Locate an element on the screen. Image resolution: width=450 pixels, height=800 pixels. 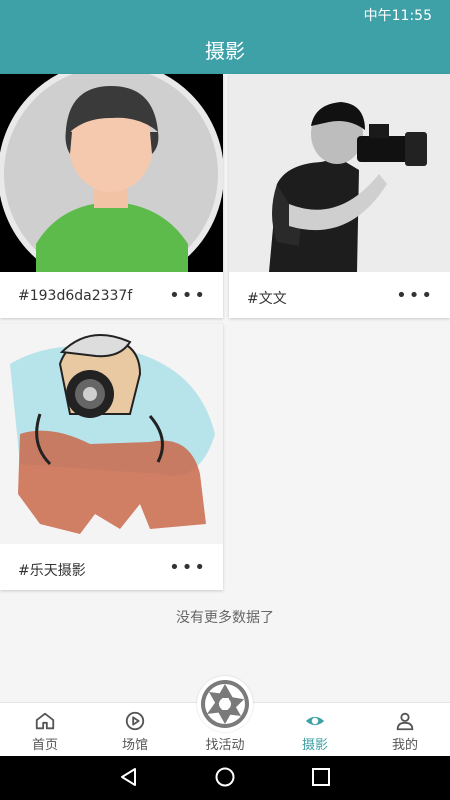
card-tag: #193d6da2337f is located at coordinates (75, 296).